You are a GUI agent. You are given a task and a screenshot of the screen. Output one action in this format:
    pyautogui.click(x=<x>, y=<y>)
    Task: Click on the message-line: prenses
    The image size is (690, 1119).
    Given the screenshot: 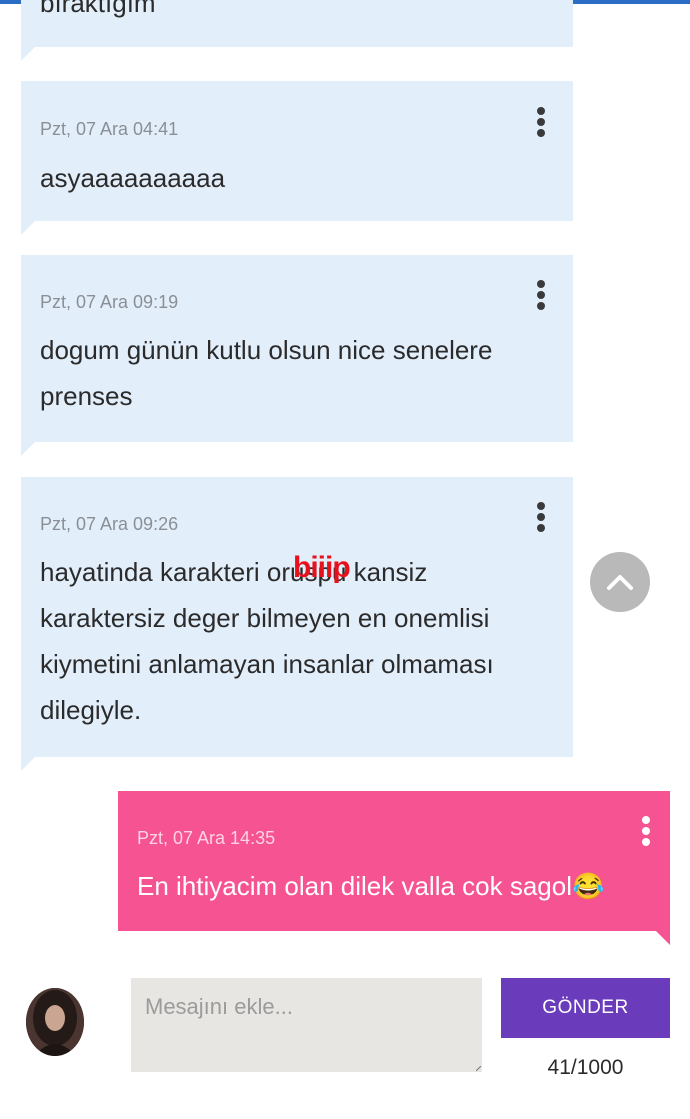 What is the action you would take?
    pyautogui.click(x=86, y=396)
    